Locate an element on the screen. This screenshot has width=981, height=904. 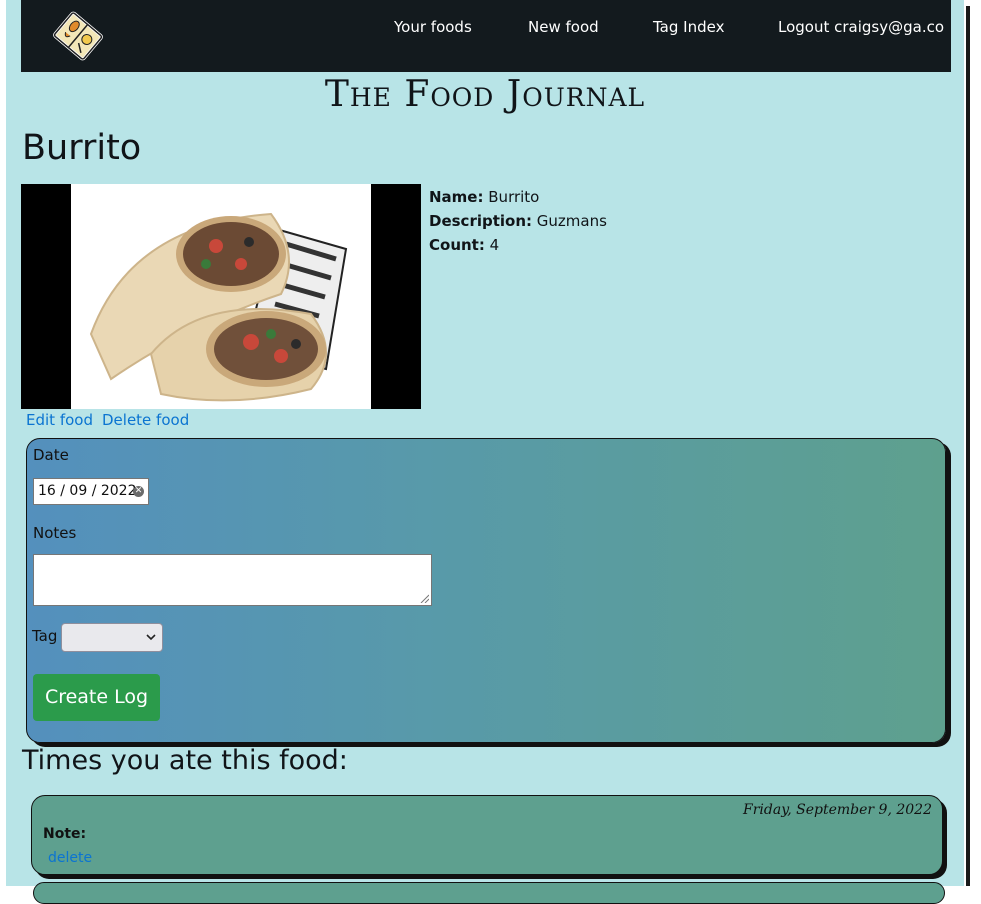
nav-logout: Logout craigsy@ga.co is located at coordinates (861, 27).